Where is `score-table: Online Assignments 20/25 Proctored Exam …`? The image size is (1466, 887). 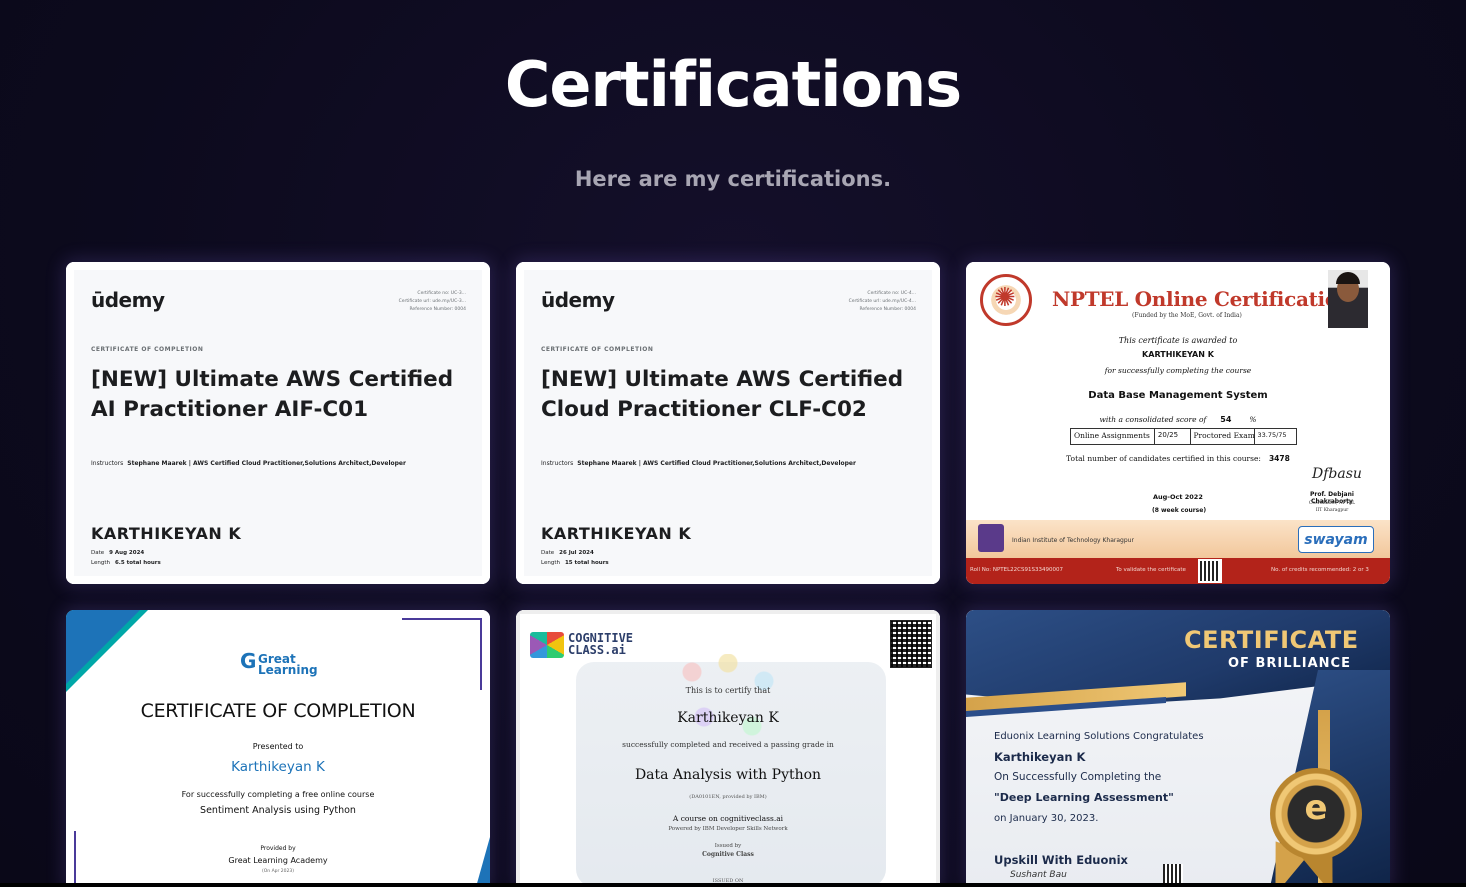
score-table: Online Assignments 20/25 Proctored Exam … is located at coordinates (1183, 436).